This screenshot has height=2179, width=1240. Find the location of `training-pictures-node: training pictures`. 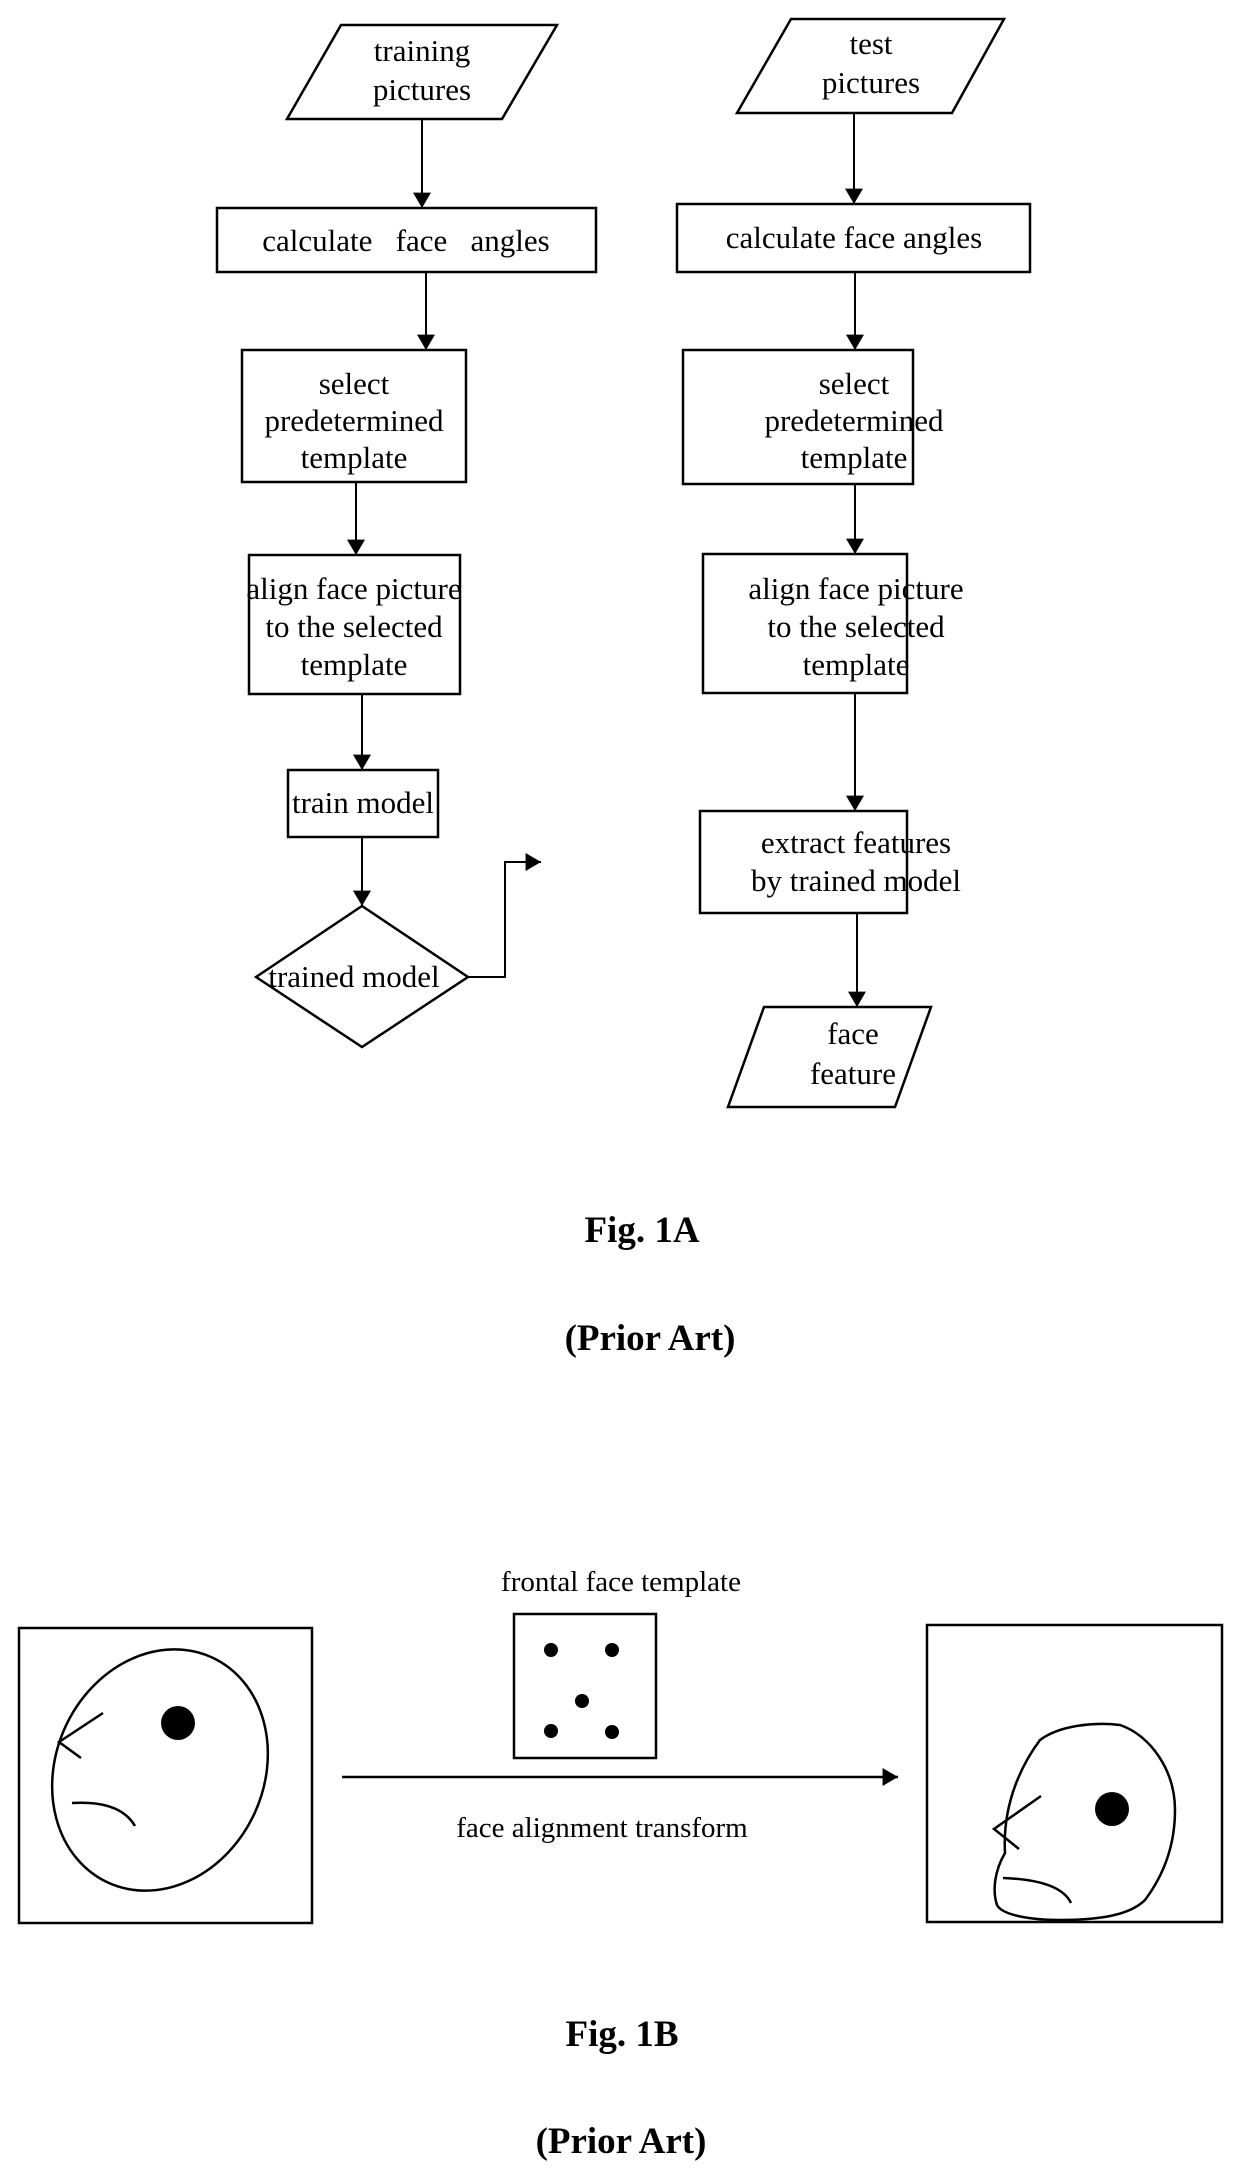

training-pictures-node: training pictures is located at coordinates (422, 72).